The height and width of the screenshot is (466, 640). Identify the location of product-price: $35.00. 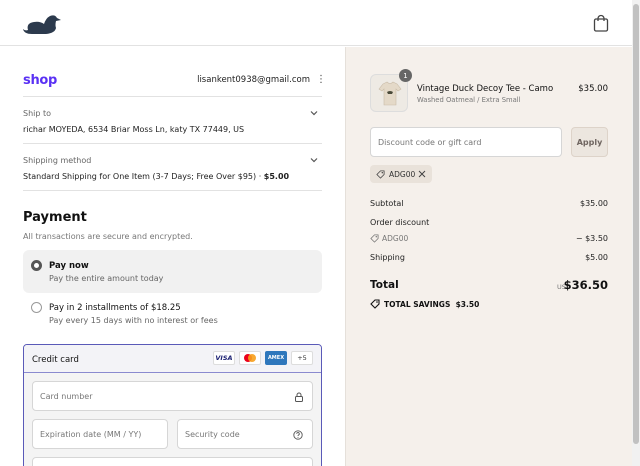
(593, 89).